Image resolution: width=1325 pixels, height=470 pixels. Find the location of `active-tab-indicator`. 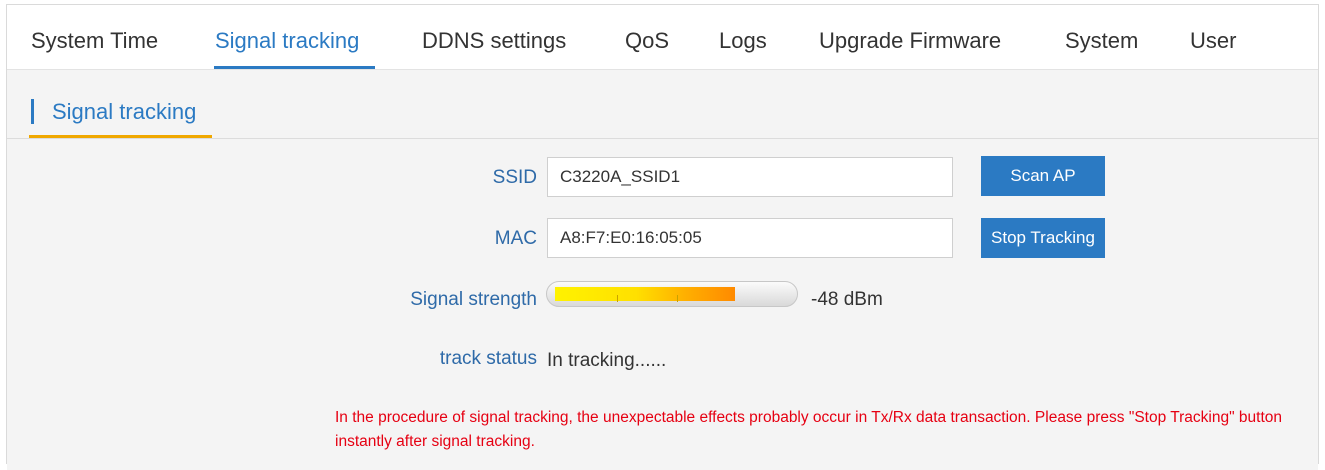

active-tab-indicator is located at coordinates (294, 67).